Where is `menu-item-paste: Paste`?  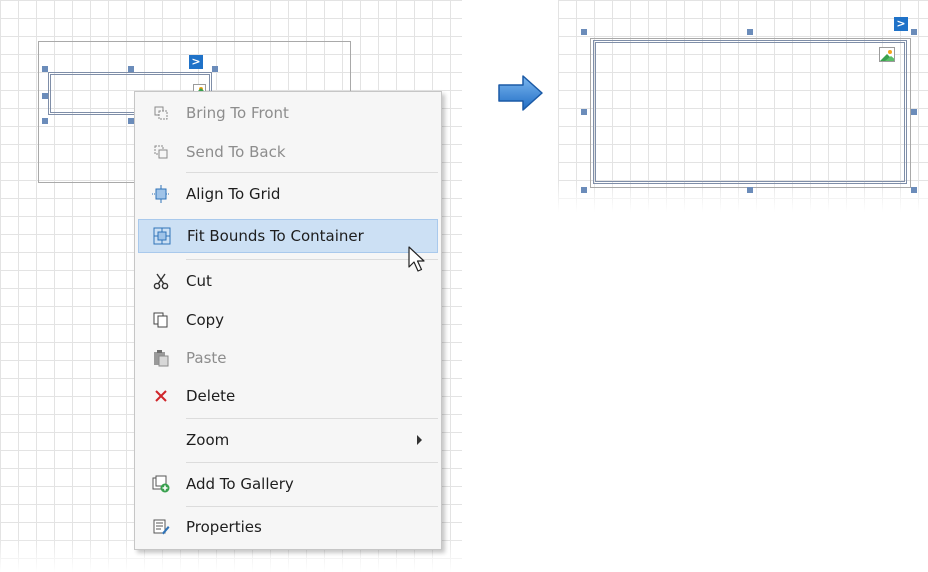 menu-item-paste: Paste is located at coordinates (288, 358).